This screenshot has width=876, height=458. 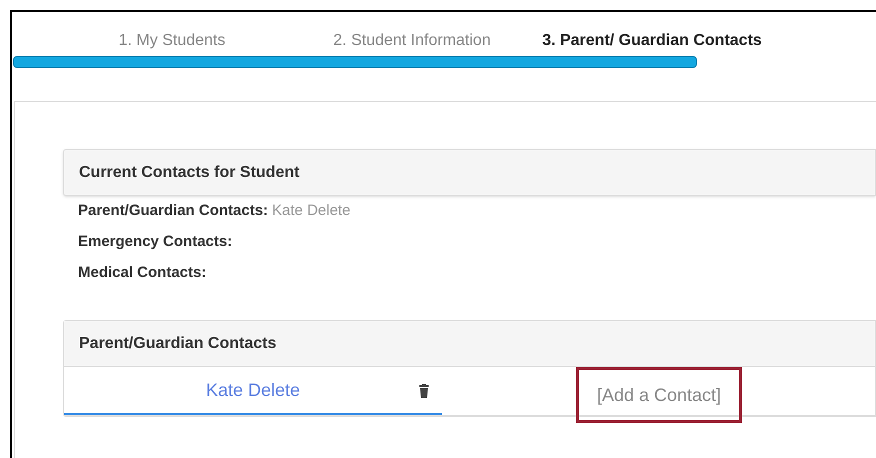 I want to click on panel-title: Parent/Guardian Contacts, so click(x=177, y=344).